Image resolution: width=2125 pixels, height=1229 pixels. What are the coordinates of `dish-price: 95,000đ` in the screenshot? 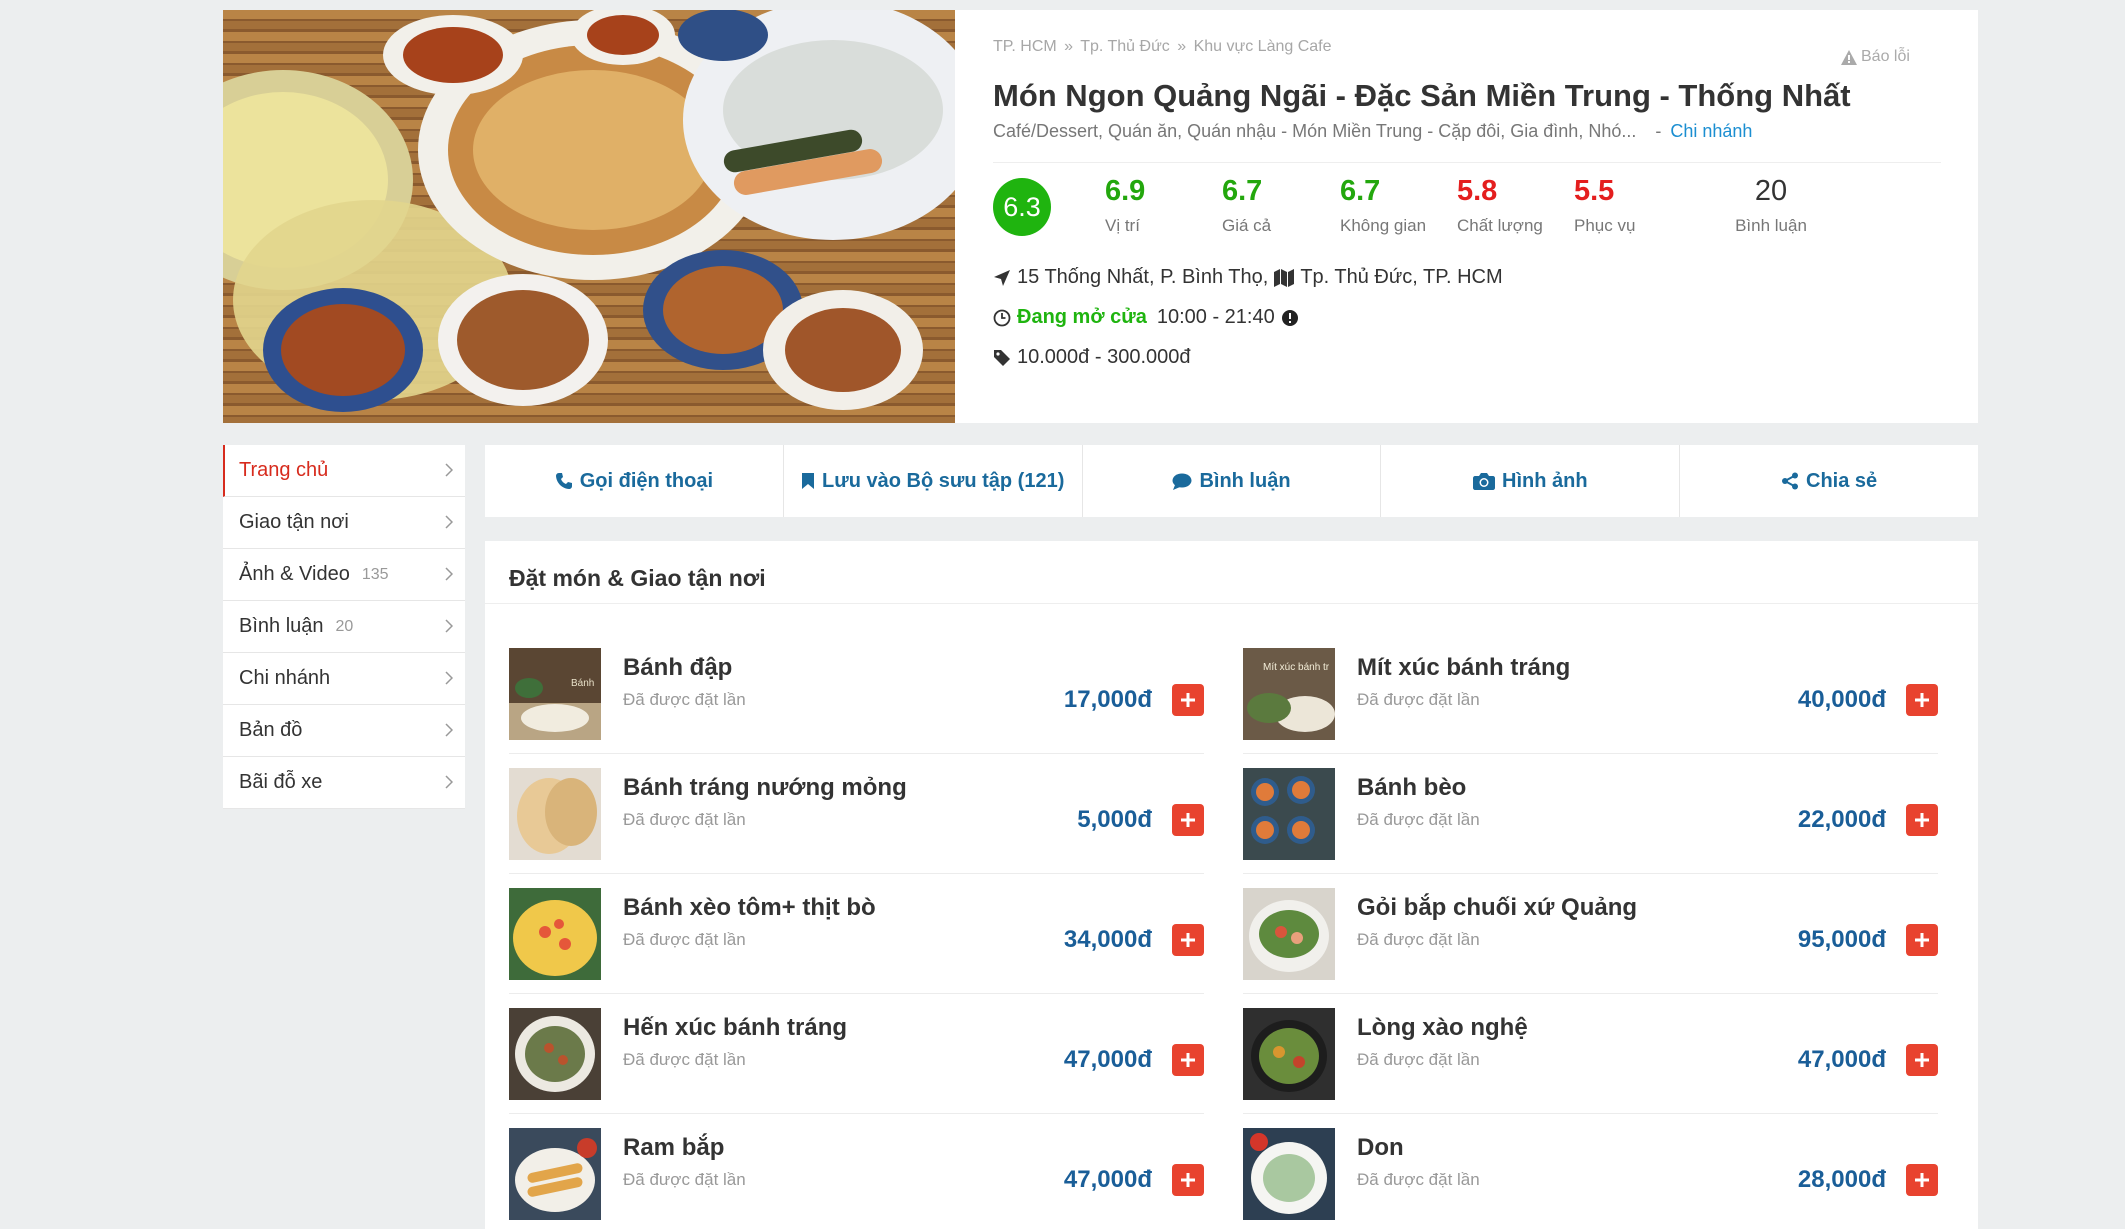 It's located at (1841, 939).